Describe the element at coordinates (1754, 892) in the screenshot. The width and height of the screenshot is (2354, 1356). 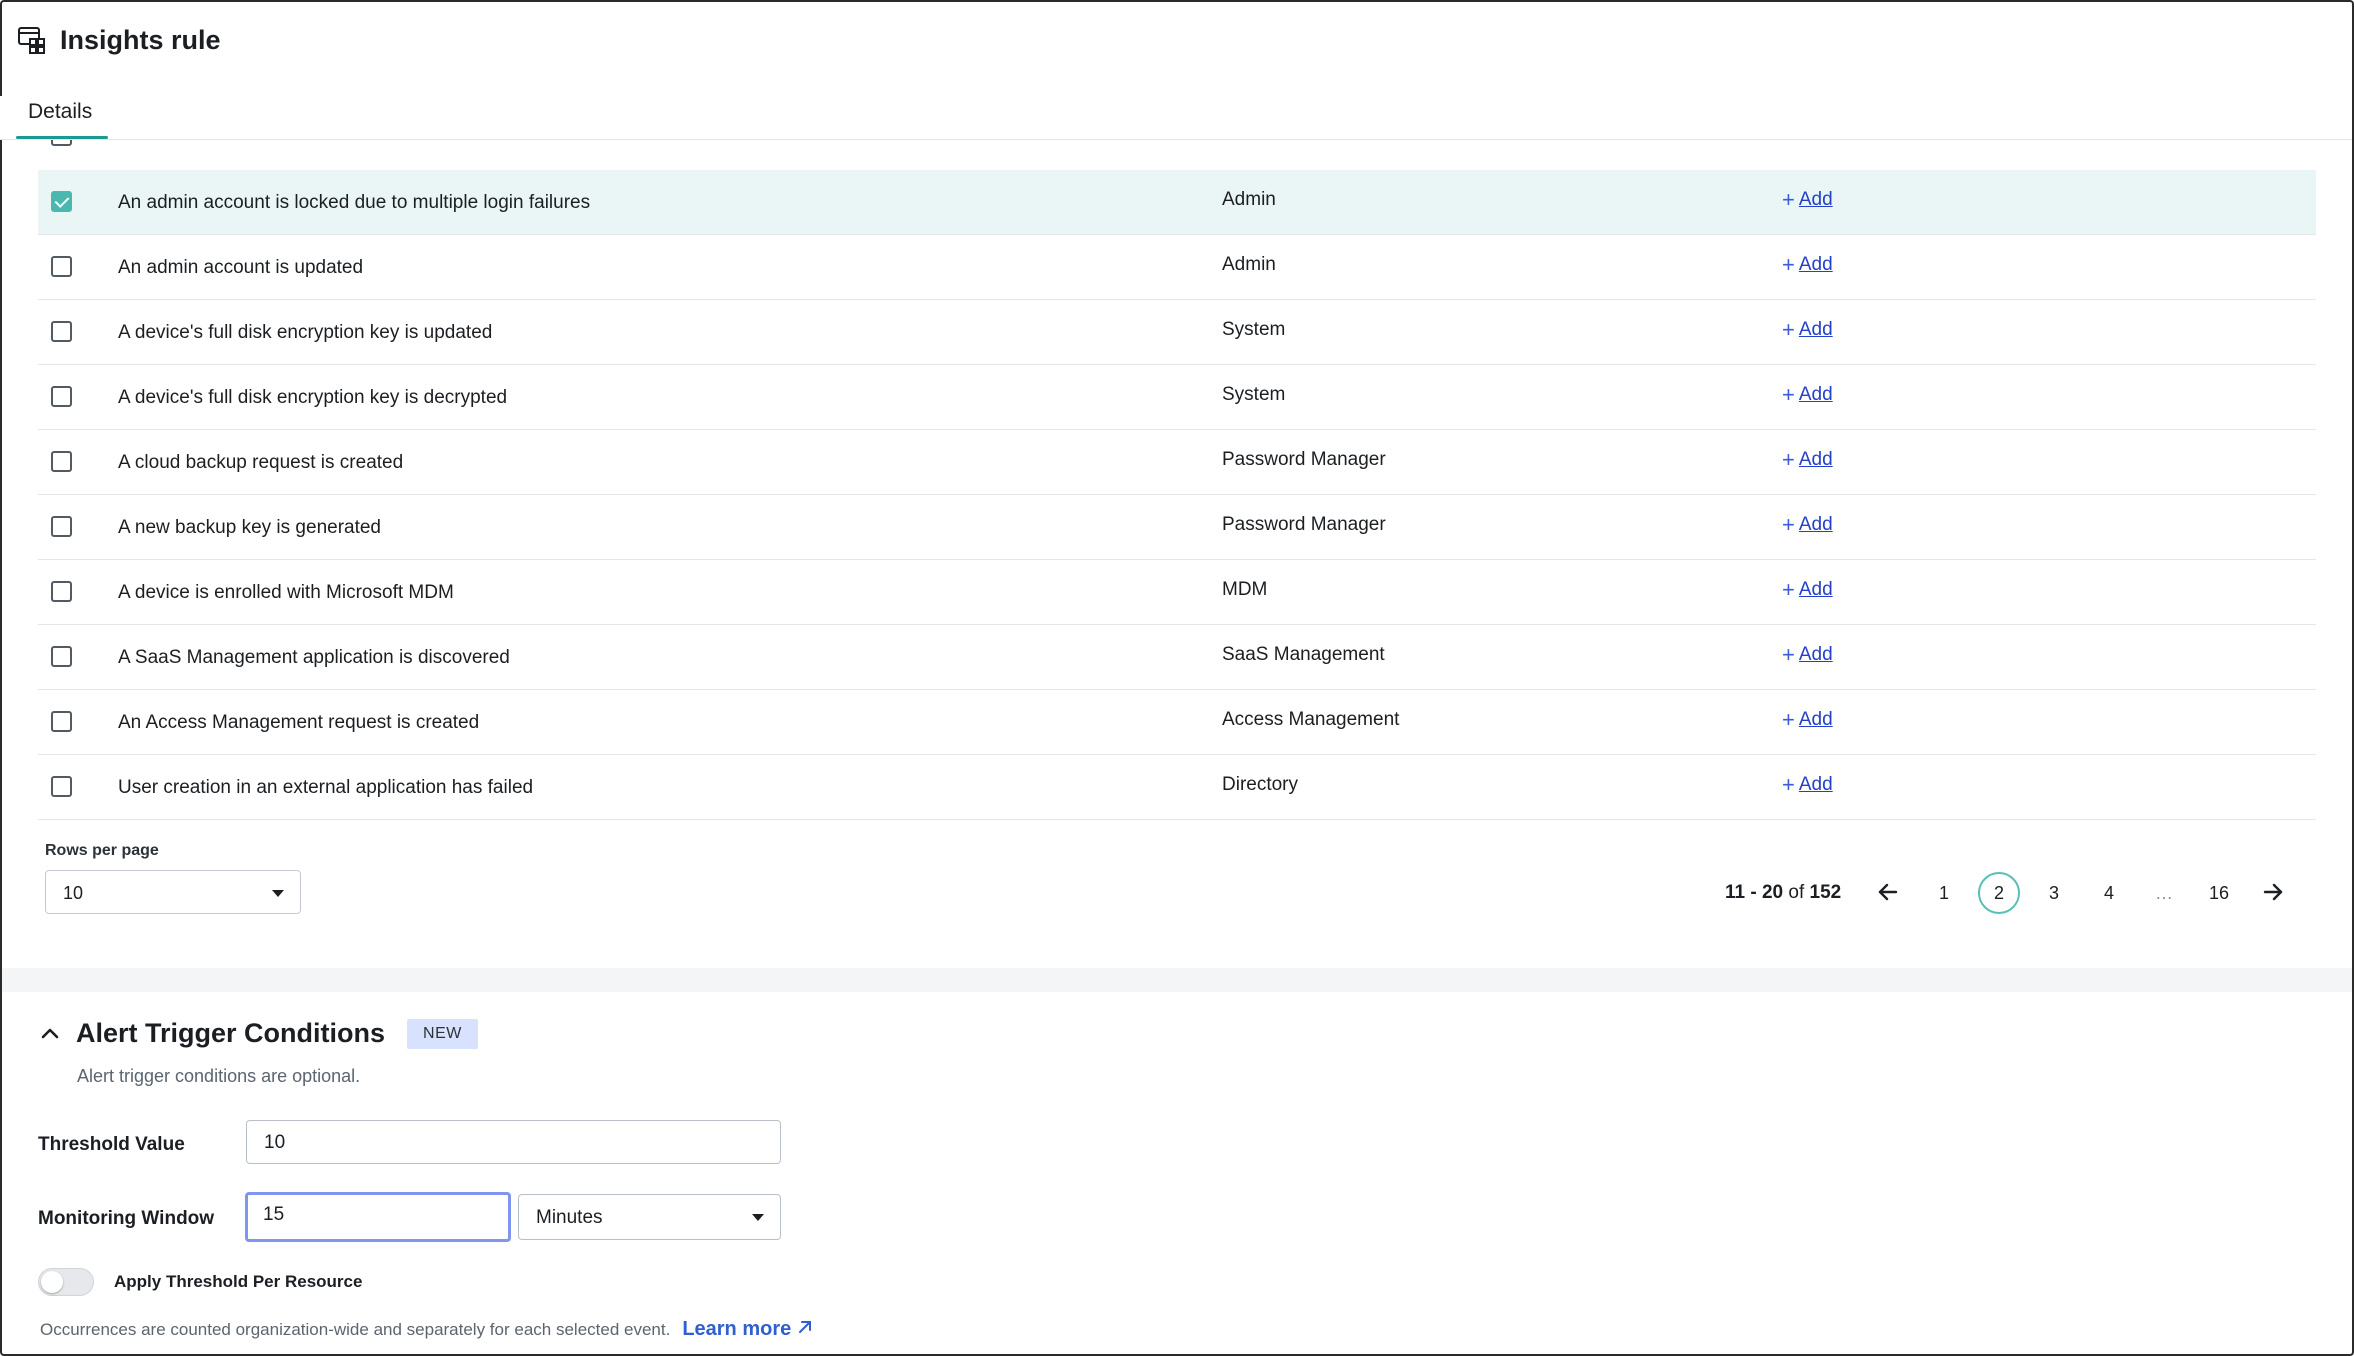
I see `range-value: 11 - 20` at that location.